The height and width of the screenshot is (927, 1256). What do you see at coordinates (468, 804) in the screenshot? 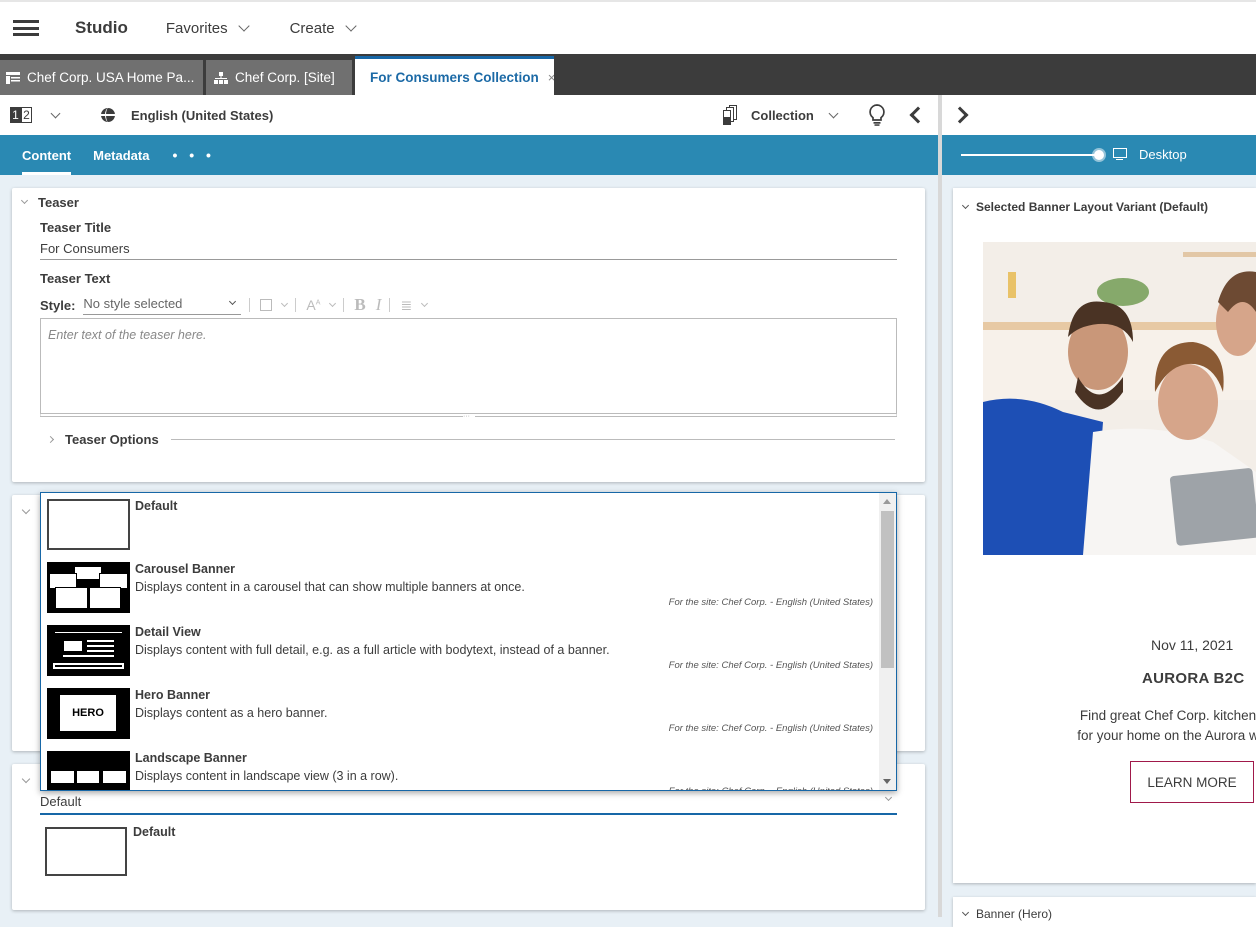
I see `layout-variant-select: Default` at bounding box center [468, 804].